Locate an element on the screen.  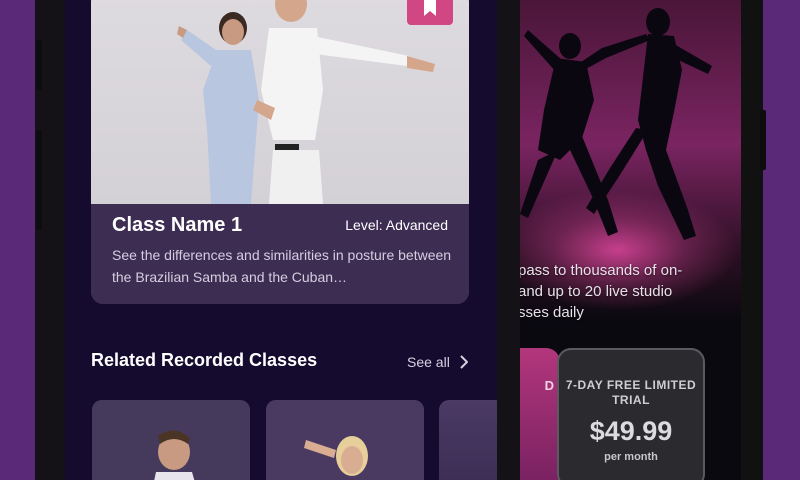
plan-card-partial: D is located at coordinates (539, 414).